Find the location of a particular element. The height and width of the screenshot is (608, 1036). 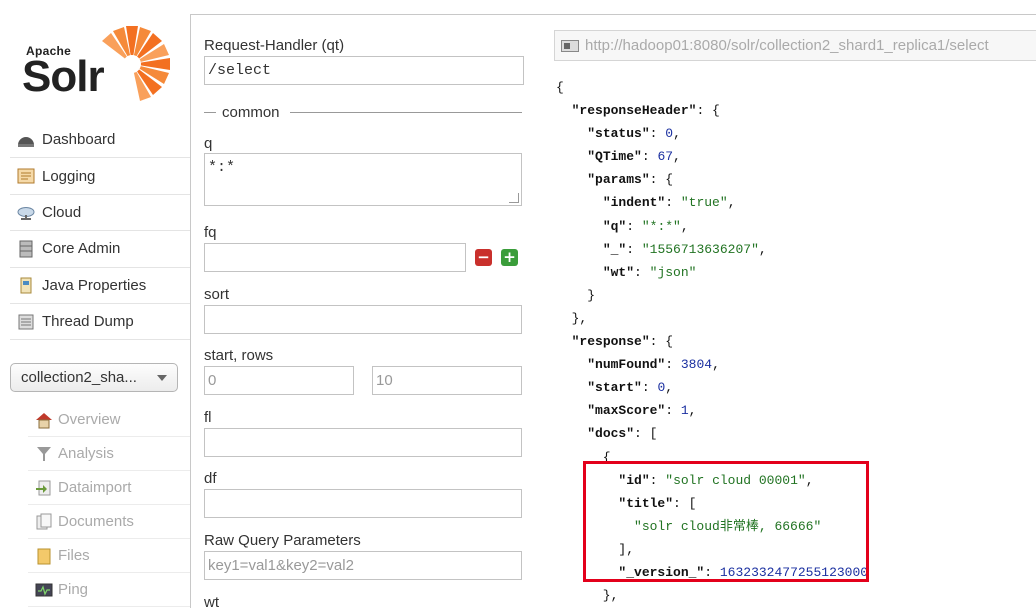

json-line: "solr cloud非常棒, 66666" is located at coordinates (728, 526).